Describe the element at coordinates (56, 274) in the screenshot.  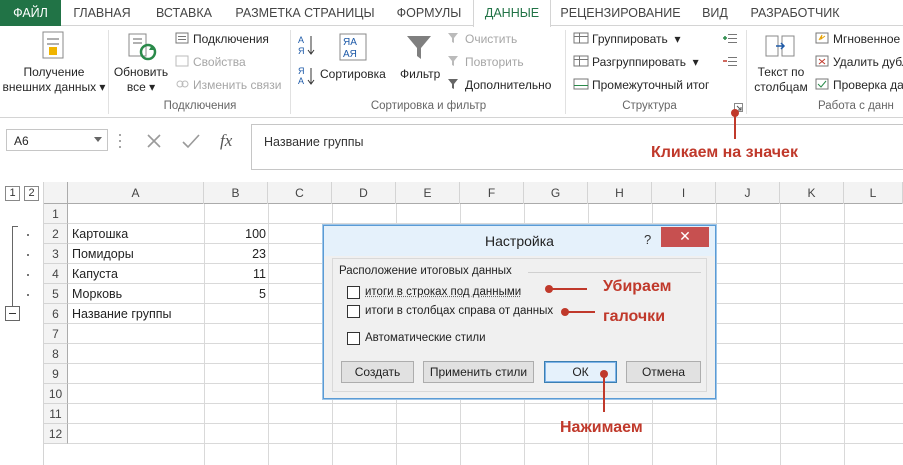
I see `row-header: 4` at that location.